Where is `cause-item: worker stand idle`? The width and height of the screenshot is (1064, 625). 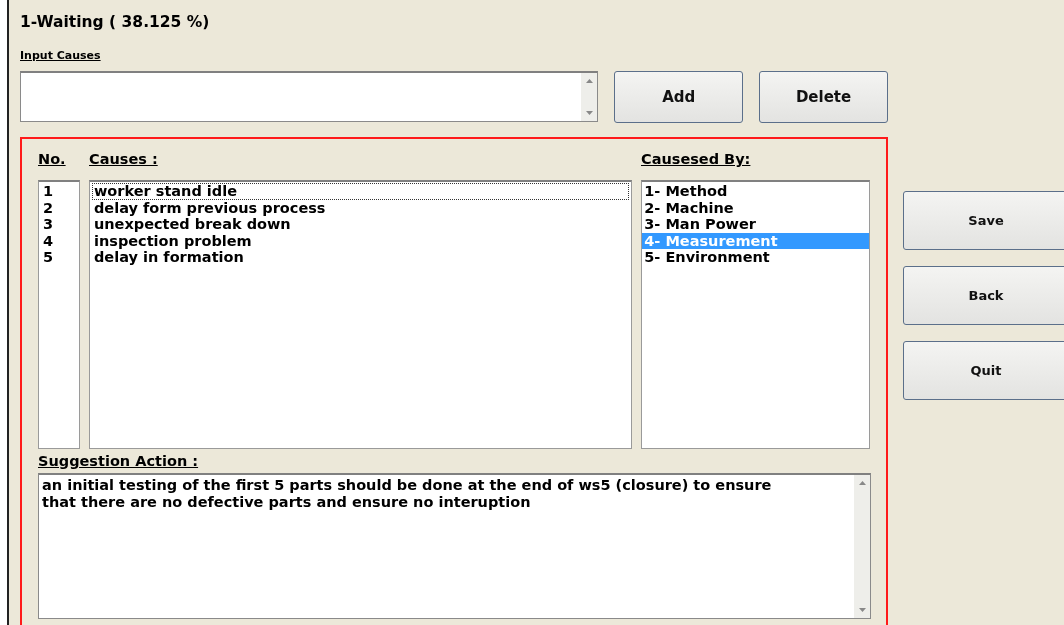 cause-item: worker stand idle is located at coordinates (360, 191).